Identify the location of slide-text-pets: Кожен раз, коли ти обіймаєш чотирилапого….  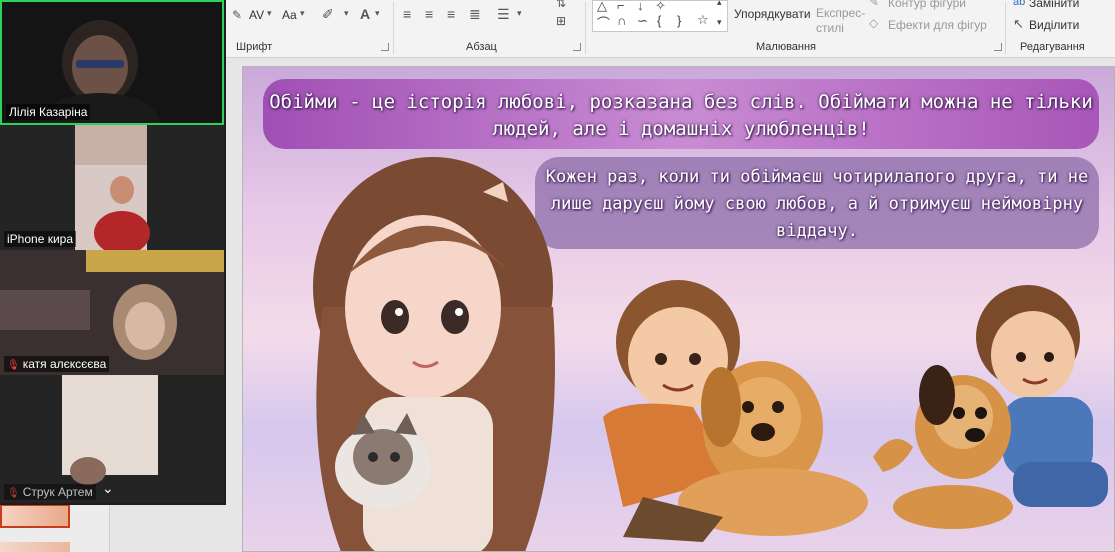
(817, 204).